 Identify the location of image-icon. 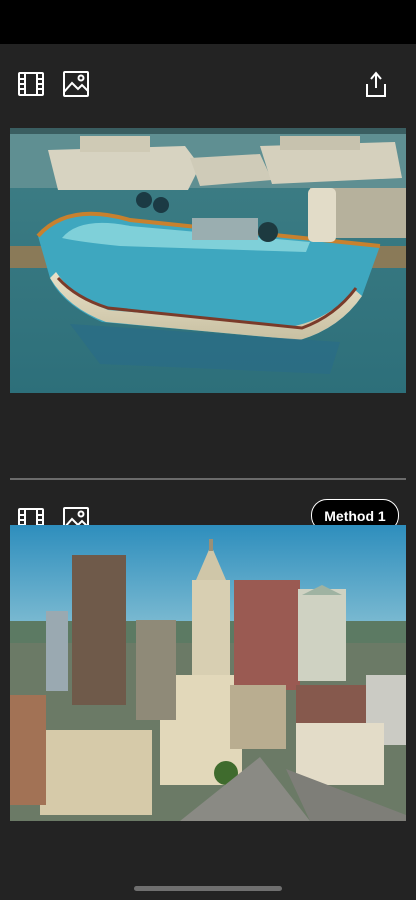
(76, 84).